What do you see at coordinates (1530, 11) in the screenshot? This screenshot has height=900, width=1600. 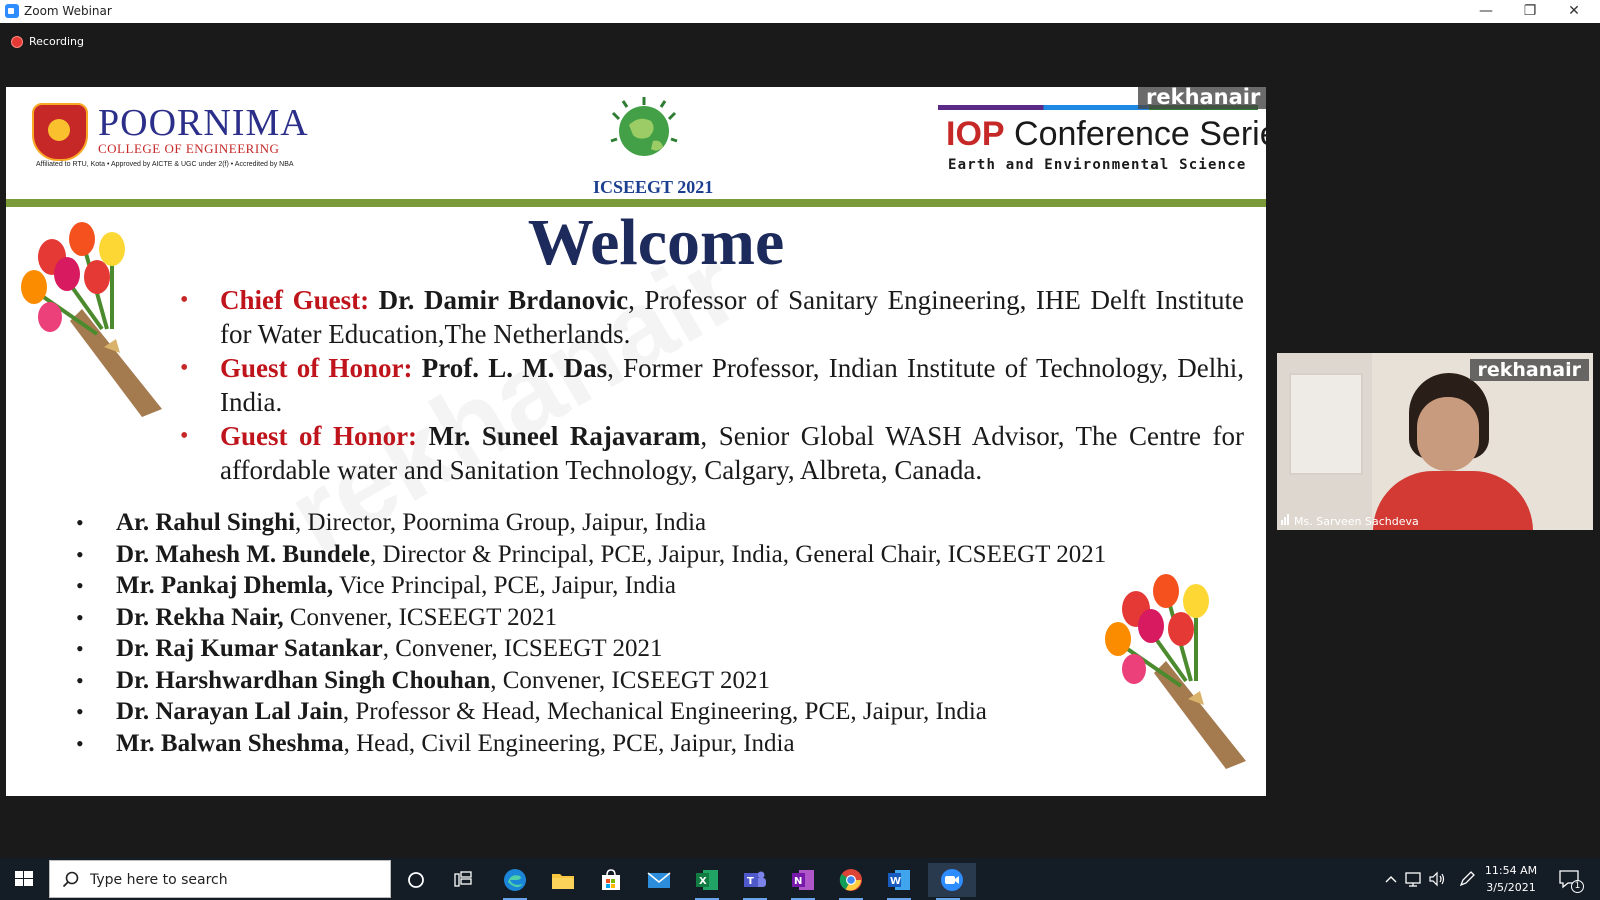 I see `restore-button: ❐` at bounding box center [1530, 11].